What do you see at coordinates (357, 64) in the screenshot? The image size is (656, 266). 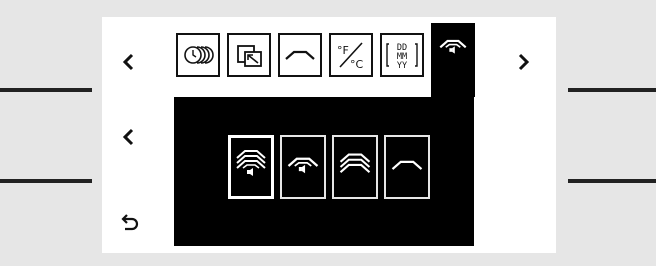 I see `svg-text: °C` at bounding box center [357, 64].